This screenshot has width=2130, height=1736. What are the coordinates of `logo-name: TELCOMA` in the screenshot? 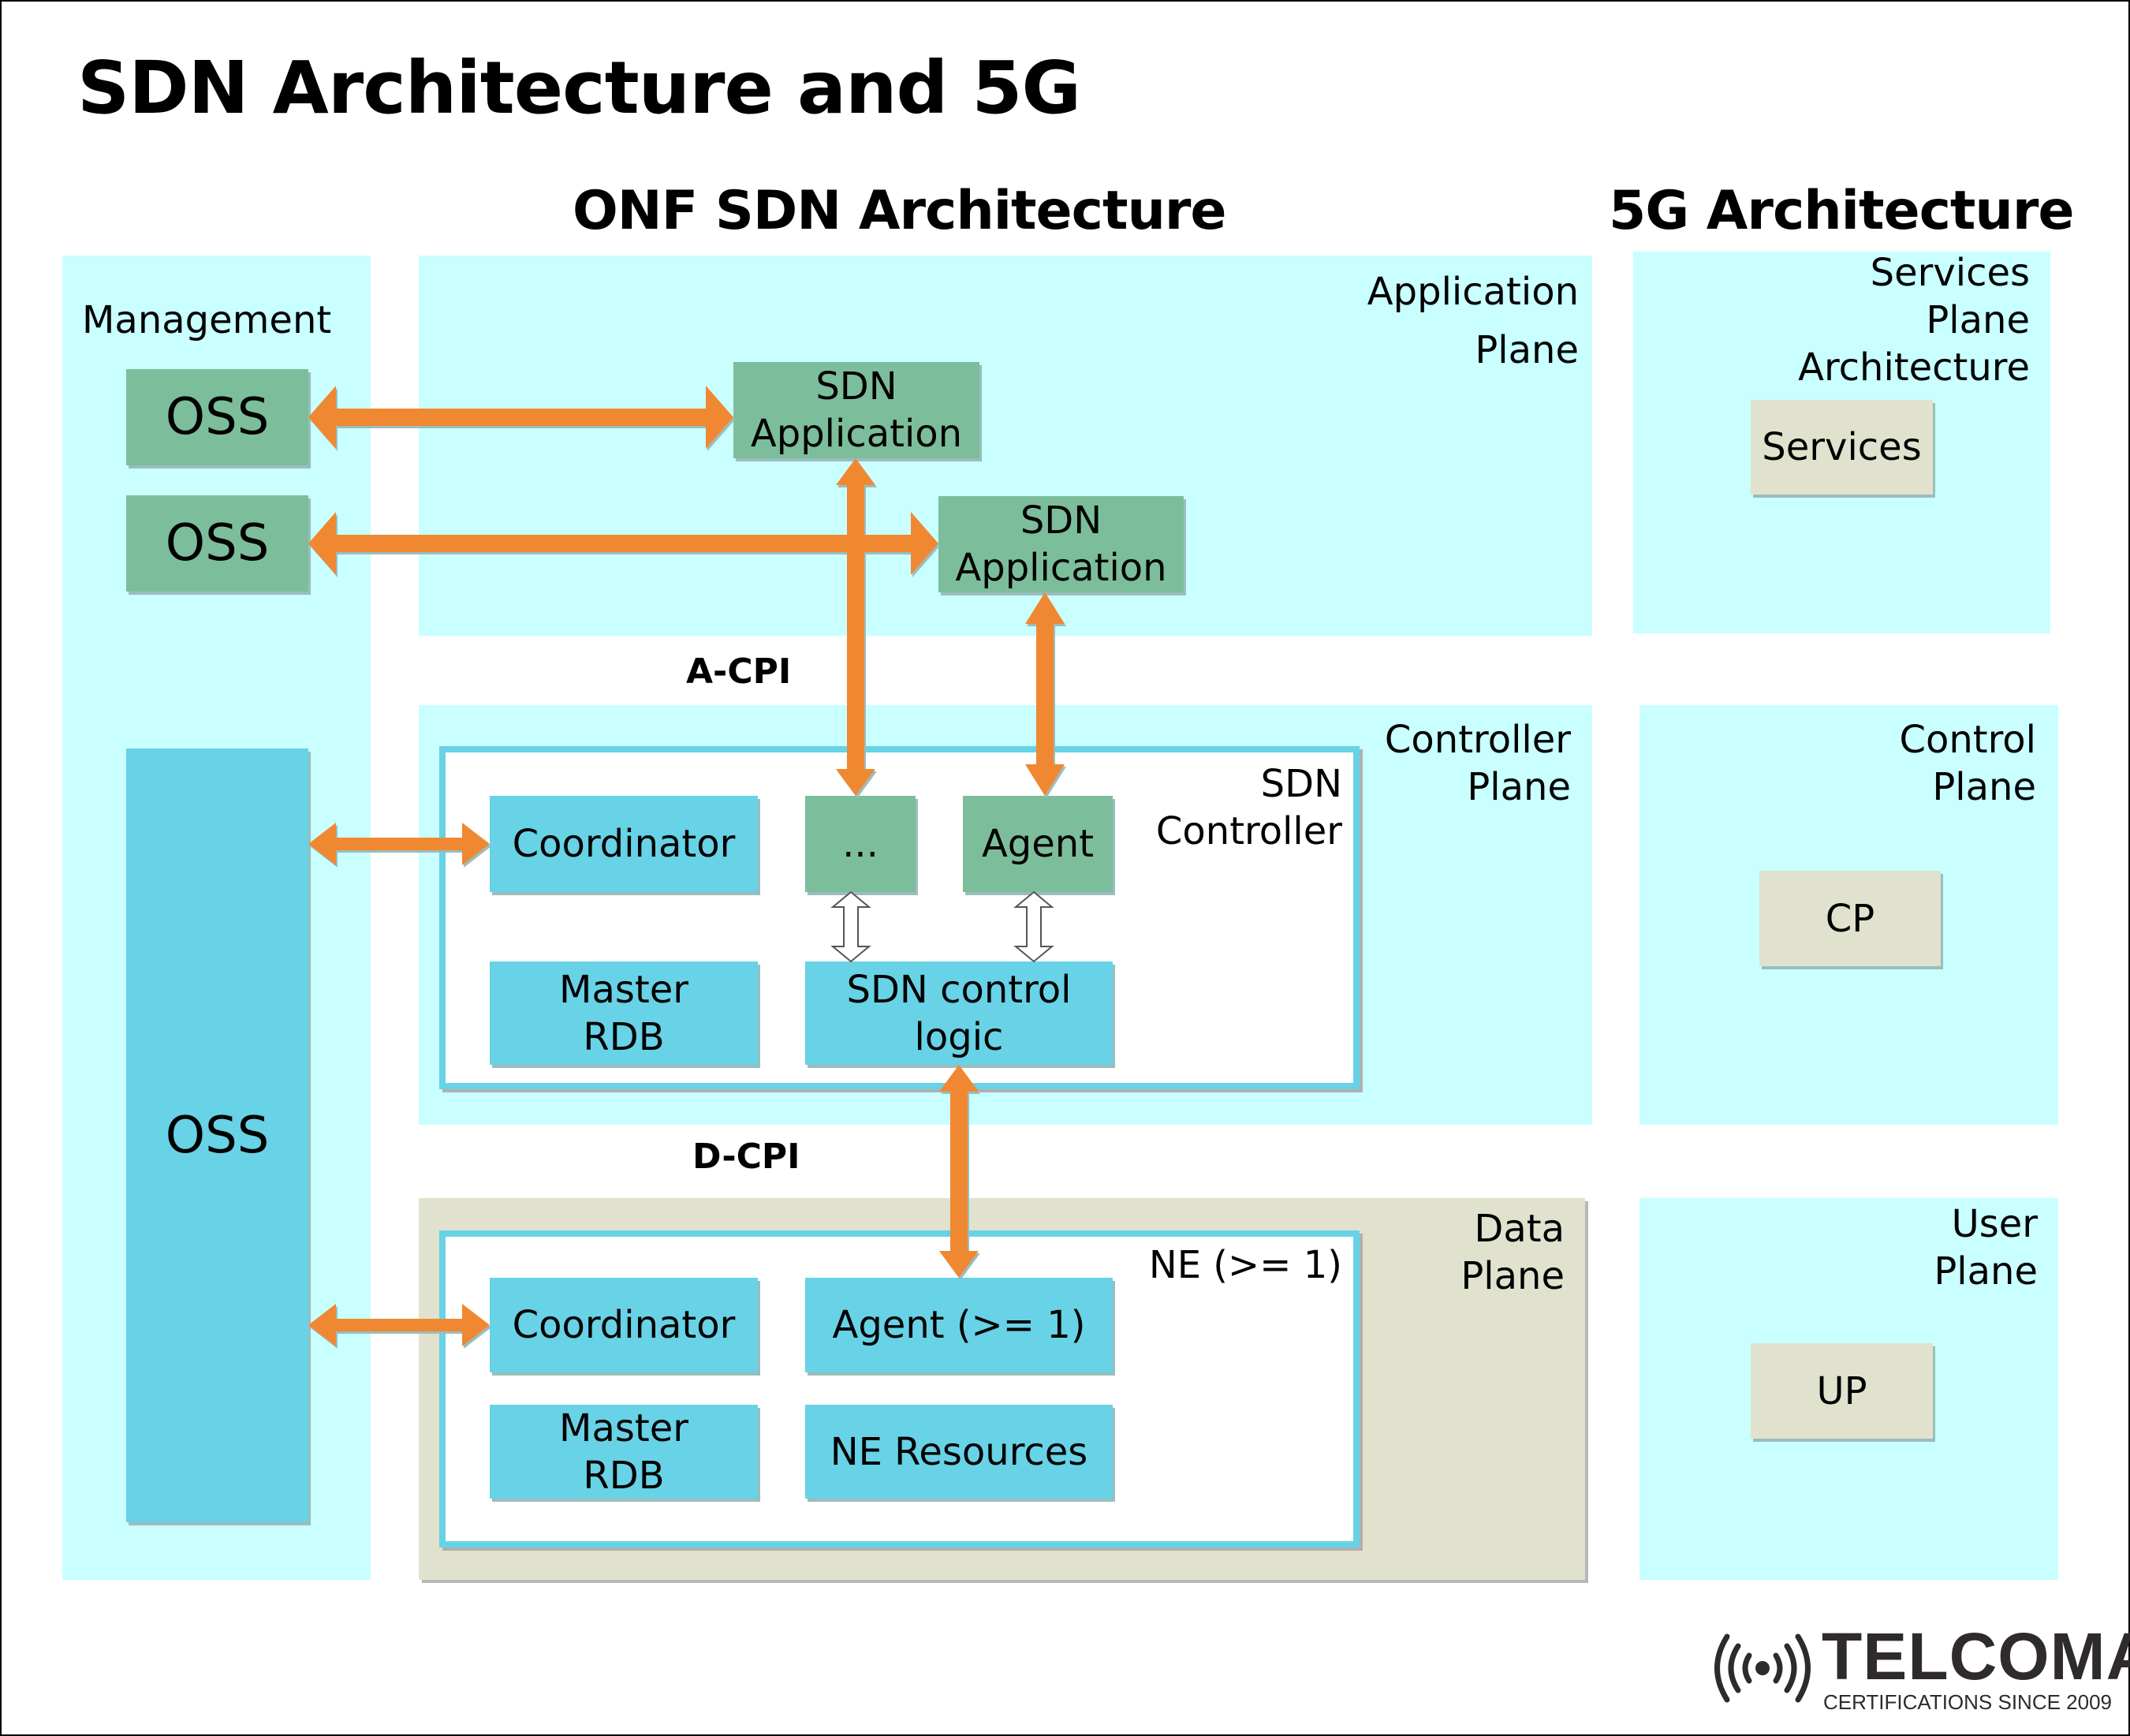 It's located at (1976, 1656).